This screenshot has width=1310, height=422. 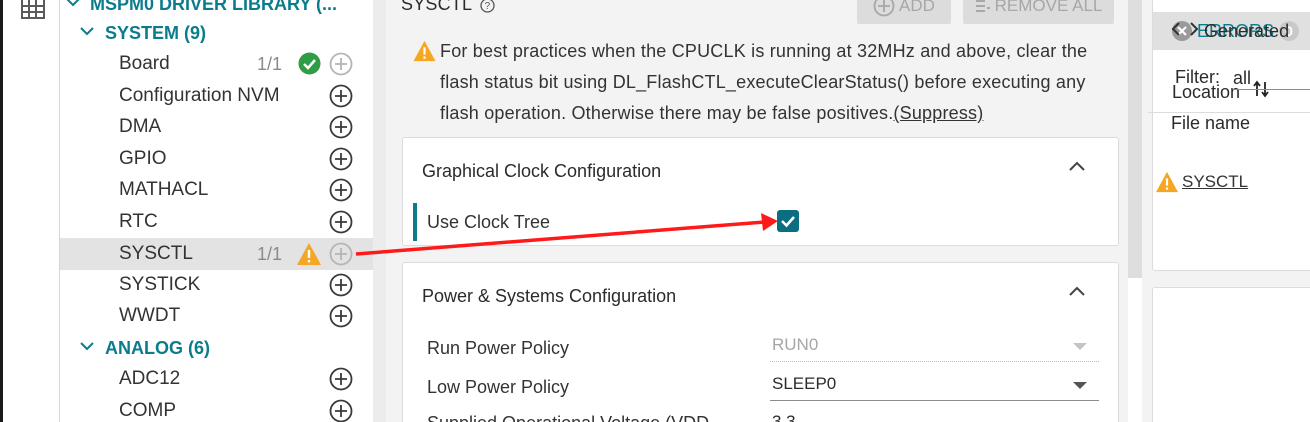 I want to click on tree-item-rtc: RTC, so click(x=216, y=222).